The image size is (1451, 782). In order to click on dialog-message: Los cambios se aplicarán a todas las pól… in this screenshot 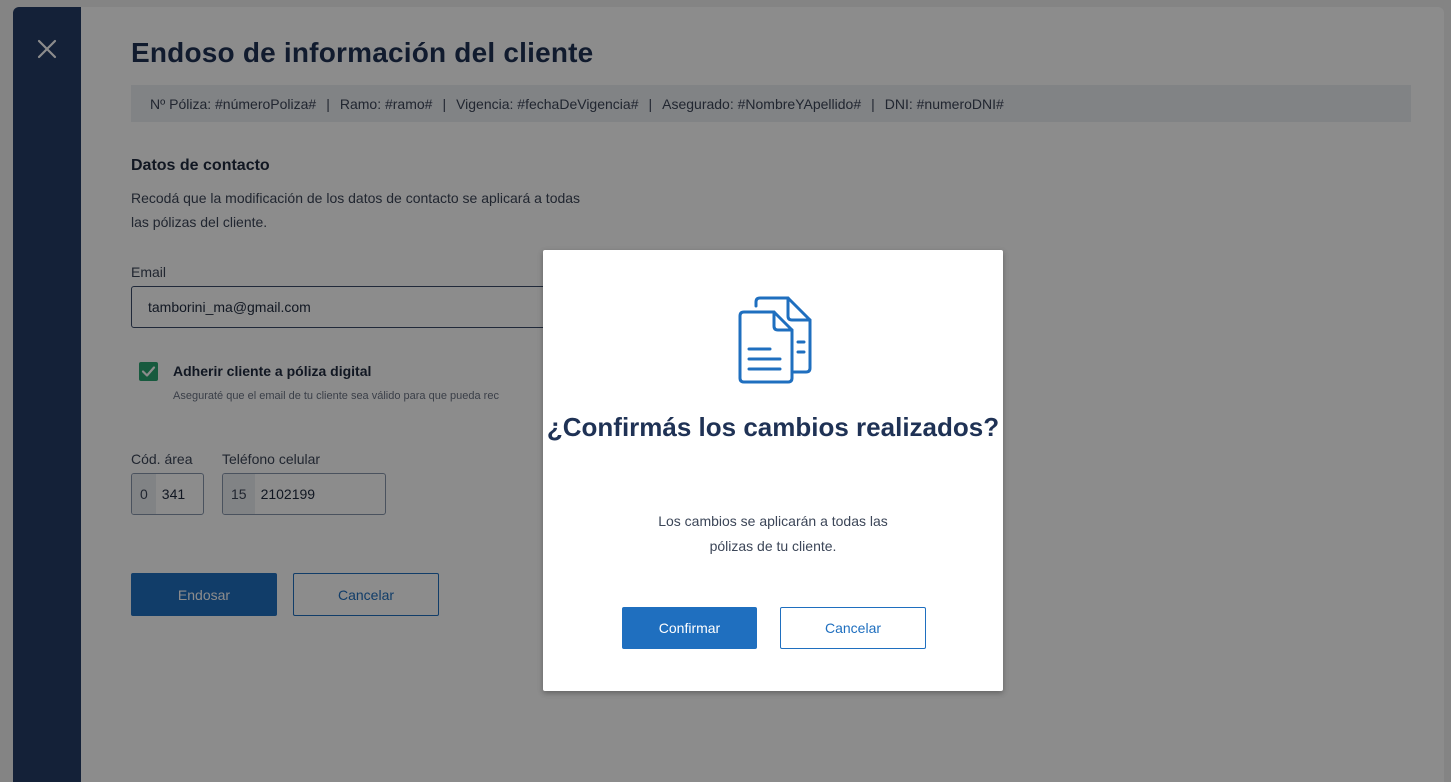, I will do `click(773, 533)`.